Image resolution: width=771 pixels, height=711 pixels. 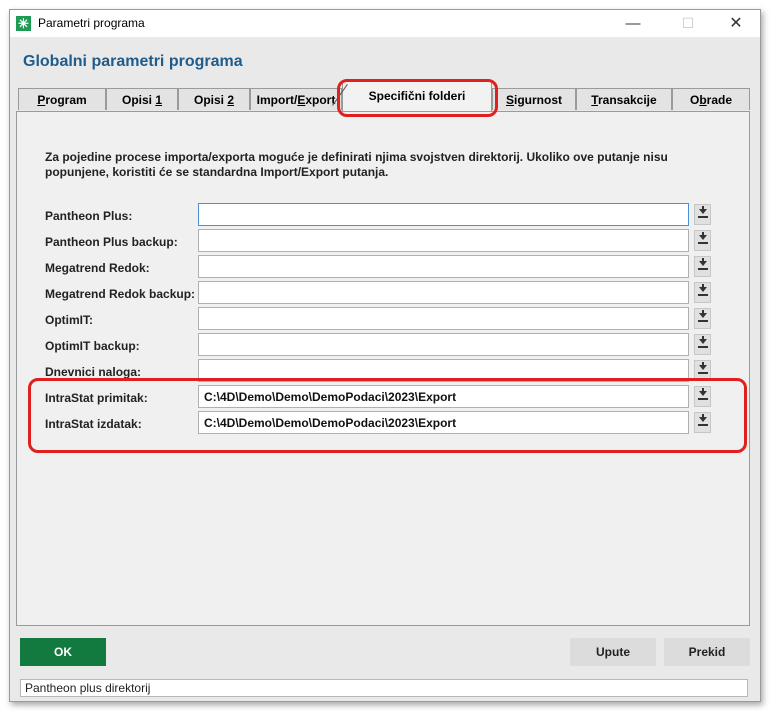 I want to click on label-optimit: OptimIT:, so click(x=69, y=320).